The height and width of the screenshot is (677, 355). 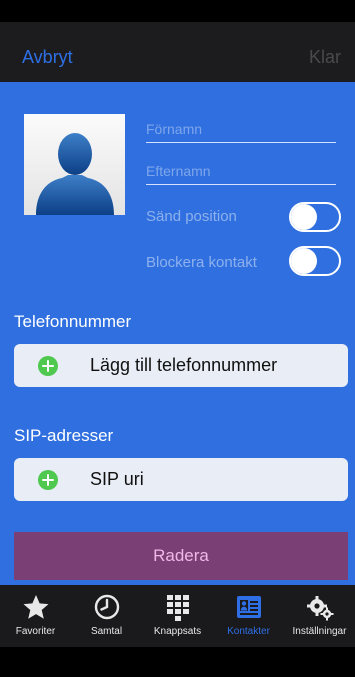 I want to click on star-icon, so click(x=35, y=607).